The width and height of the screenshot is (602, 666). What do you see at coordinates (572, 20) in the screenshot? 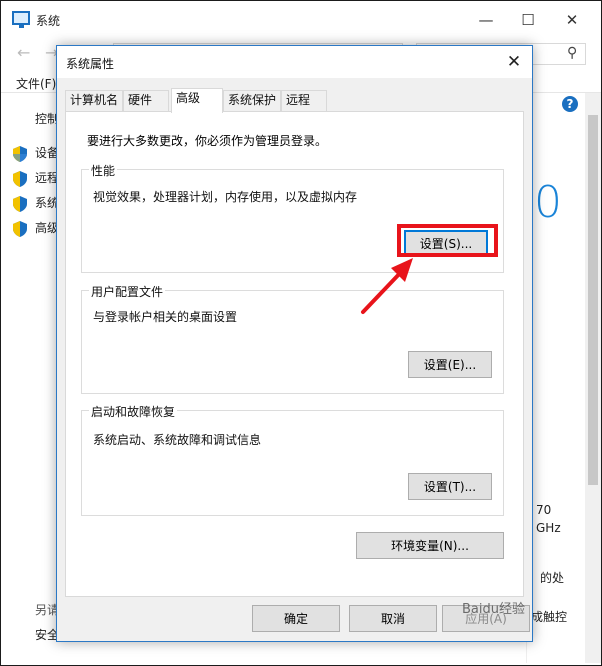
I see `close-button: ✕` at bounding box center [572, 20].